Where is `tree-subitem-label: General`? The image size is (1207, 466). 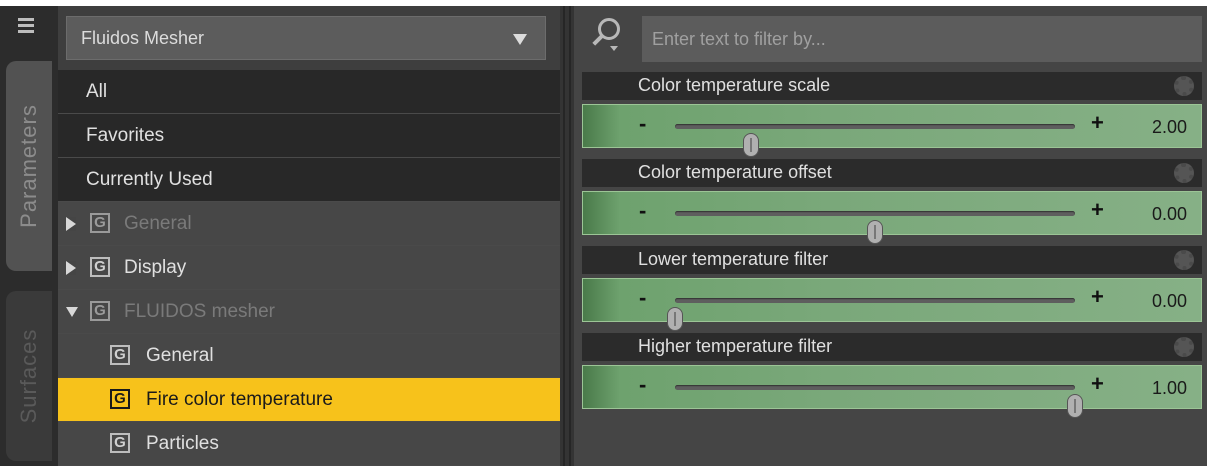
tree-subitem-label: General is located at coordinates (180, 355).